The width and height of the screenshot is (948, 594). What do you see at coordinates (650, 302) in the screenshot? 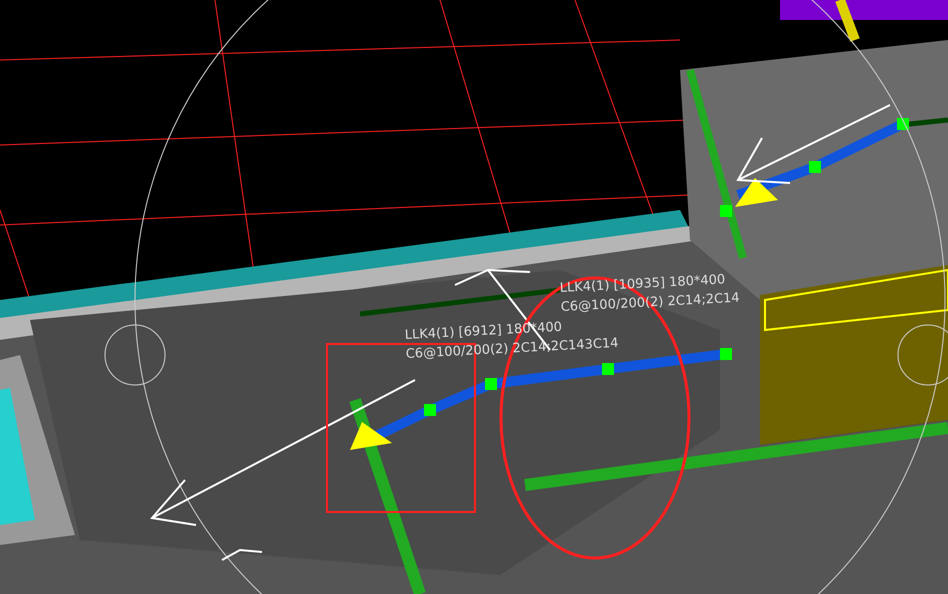
I see `beam-label: C6@100/200(2) 2C14;2C14` at bounding box center [650, 302].